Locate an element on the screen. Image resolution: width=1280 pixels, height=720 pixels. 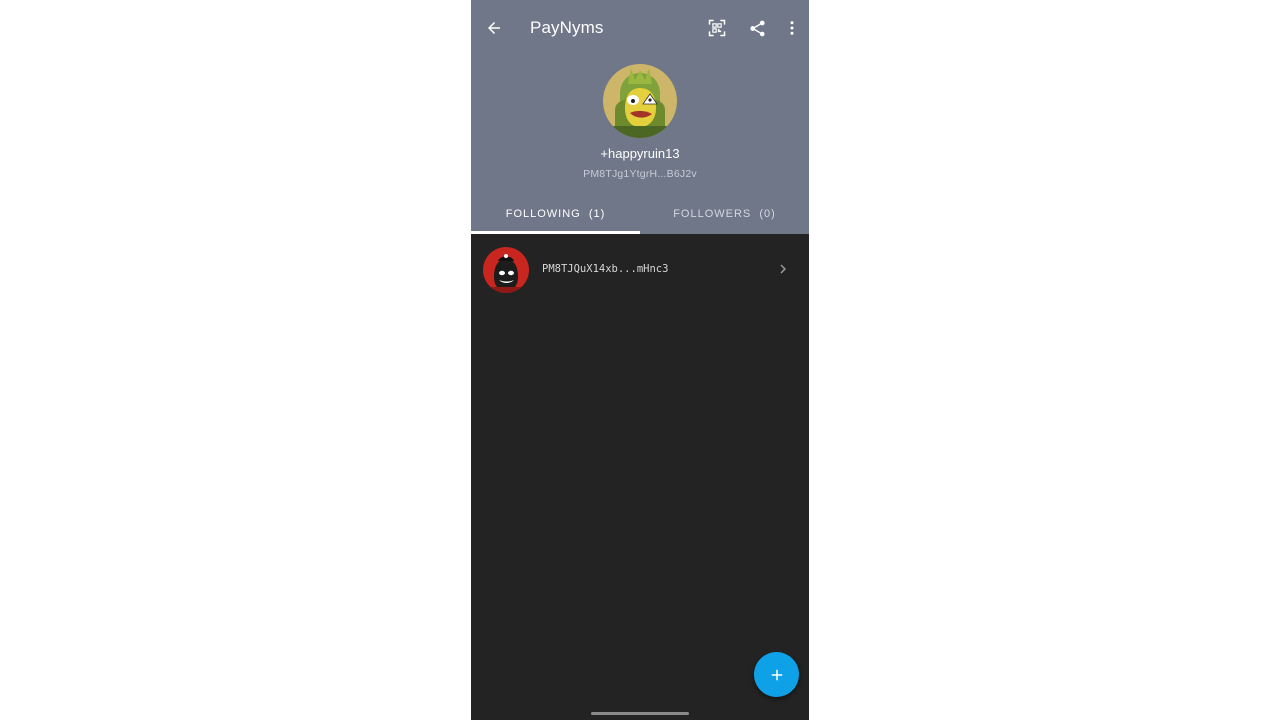
app-bar: PayNyms is located at coordinates (640, 28).